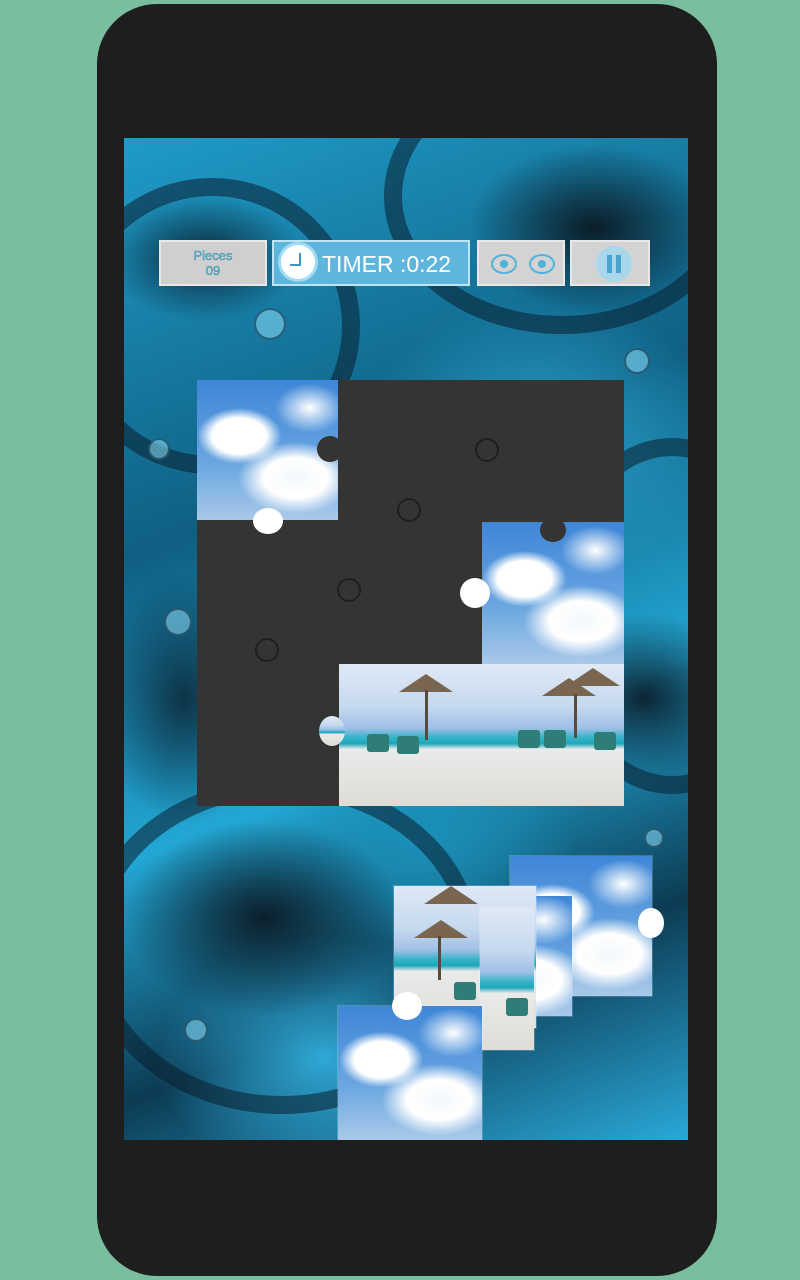  I want to click on timer-display: TIMER :0:22, so click(371, 263).